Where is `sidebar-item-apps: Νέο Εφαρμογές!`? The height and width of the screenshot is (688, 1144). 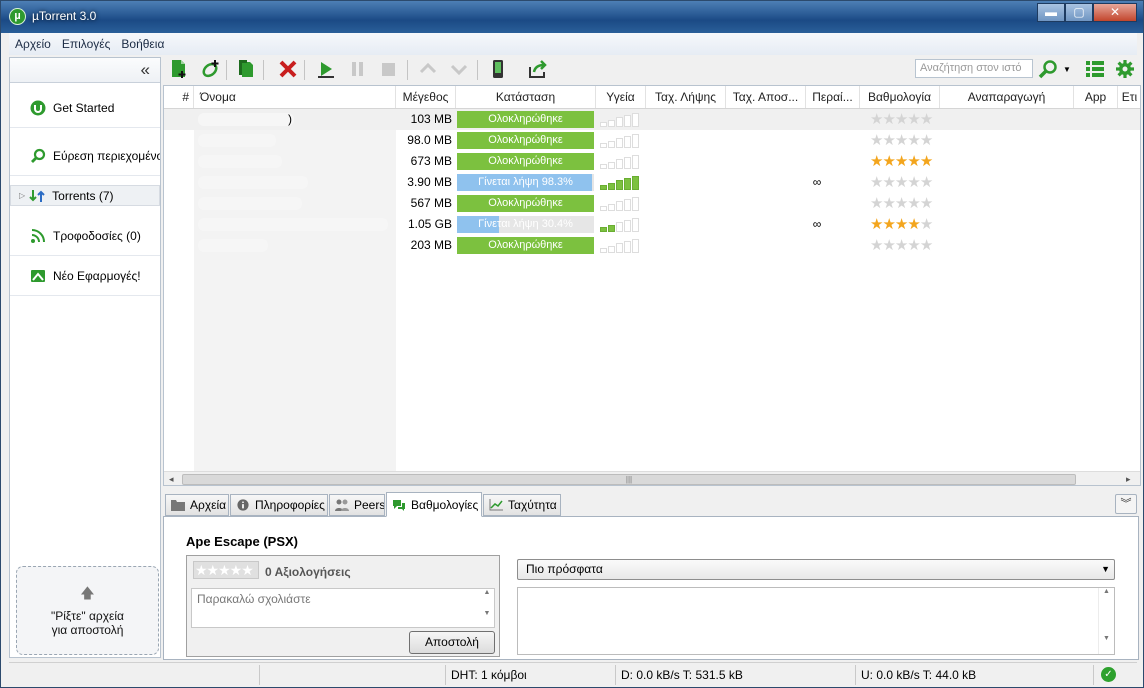 sidebar-item-apps: Νέο Εφαρμογές! is located at coordinates (85, 276).